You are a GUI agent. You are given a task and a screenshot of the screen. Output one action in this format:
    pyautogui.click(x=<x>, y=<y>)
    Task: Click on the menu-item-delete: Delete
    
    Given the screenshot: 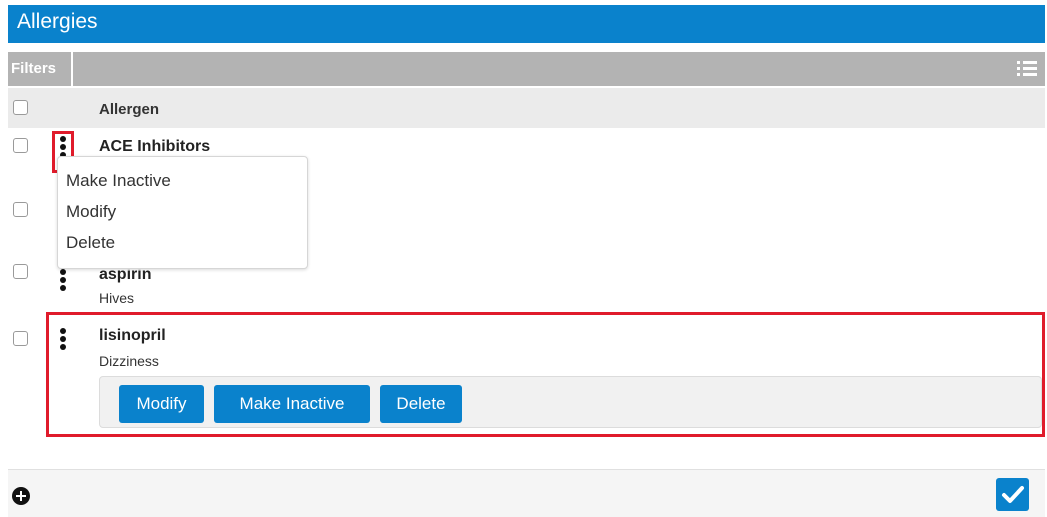 What is the action you would take?
    pyautogui.click(x=90, y=243)
    